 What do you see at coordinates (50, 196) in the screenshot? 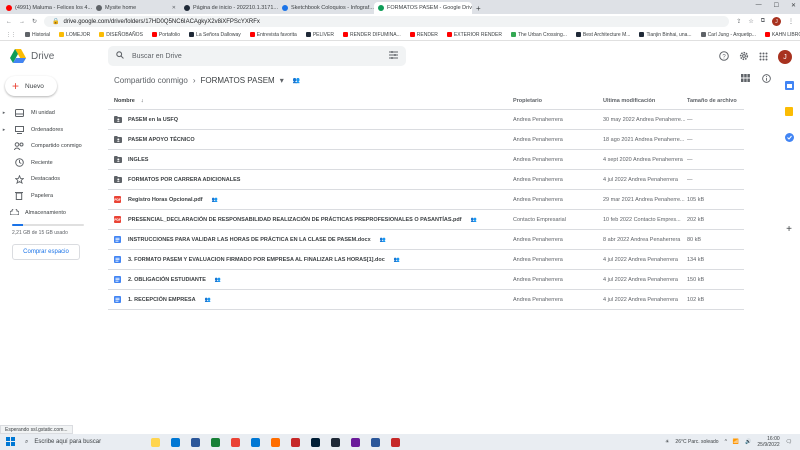
I see `sidebar-item-papelera: Papelera` at bounding box center [50, 196].